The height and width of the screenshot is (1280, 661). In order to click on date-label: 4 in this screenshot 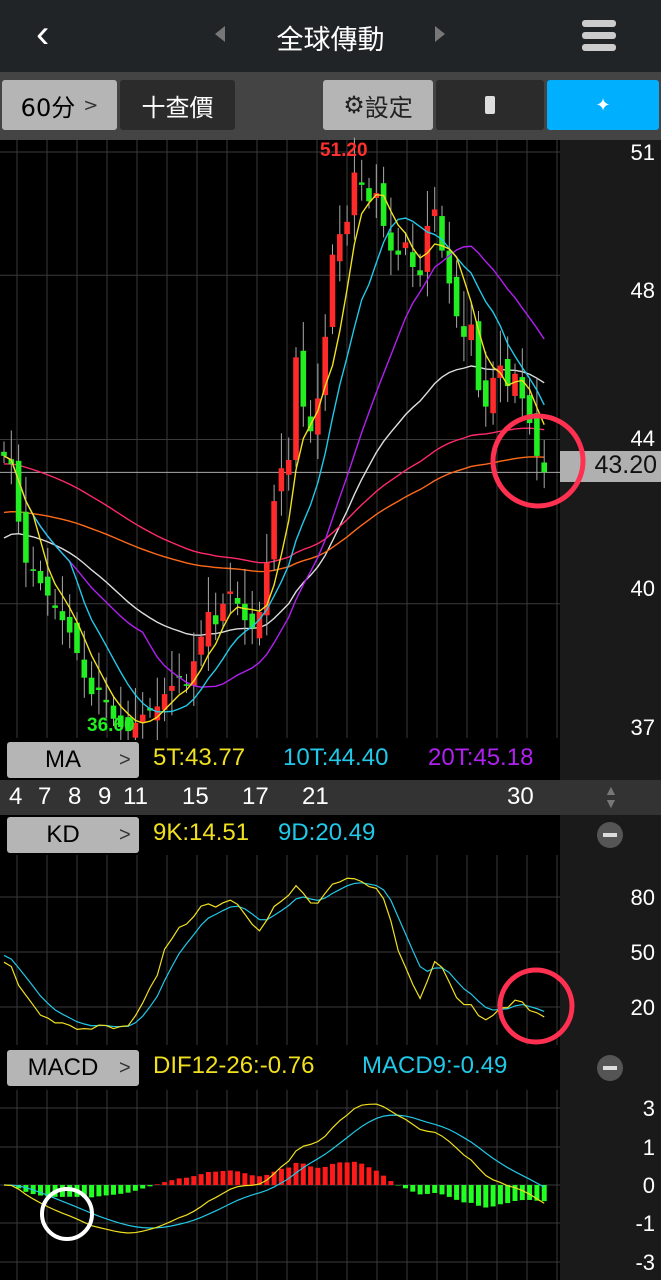, I will do `click(16, 796)`.